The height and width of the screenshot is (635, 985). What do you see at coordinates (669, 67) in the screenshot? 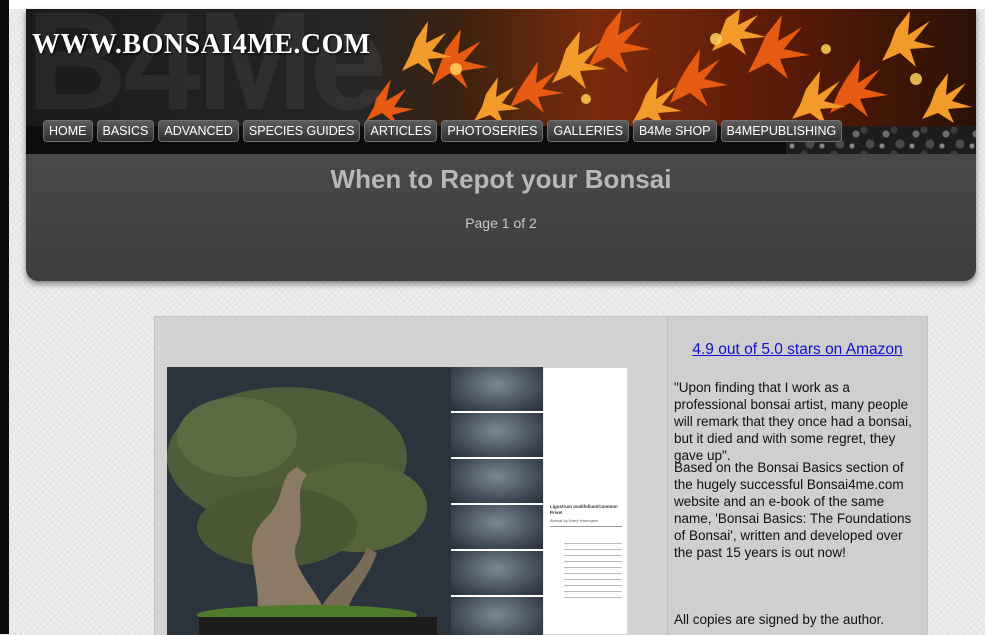
I see `maple-leaves-image` at bounding box center [669, 67].